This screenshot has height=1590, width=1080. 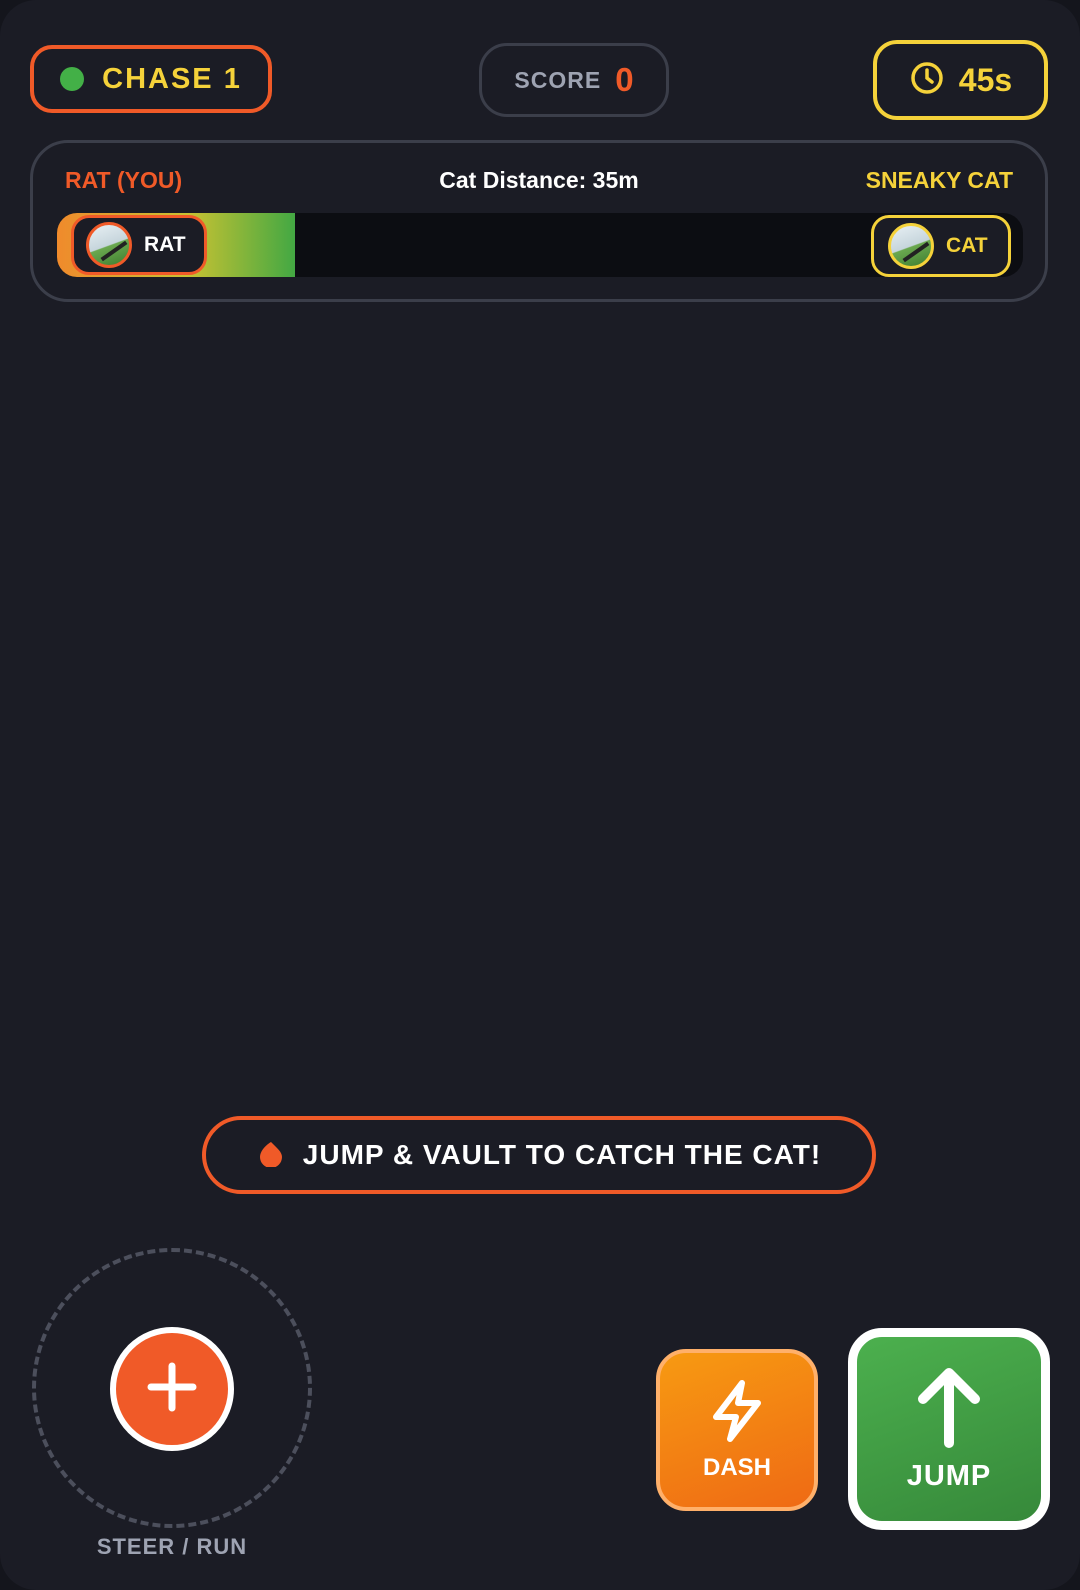 I want to click on hint-banner: JUMP & VAULT TO CATCH THE CAT!, so click(x=539, y=1155).